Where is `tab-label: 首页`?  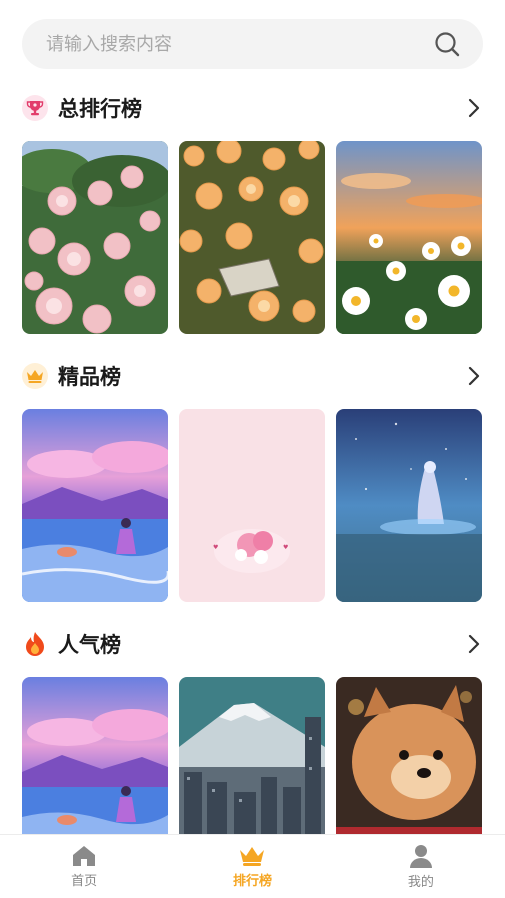
tab-label: 首页 is located at coordinates (84, 881).